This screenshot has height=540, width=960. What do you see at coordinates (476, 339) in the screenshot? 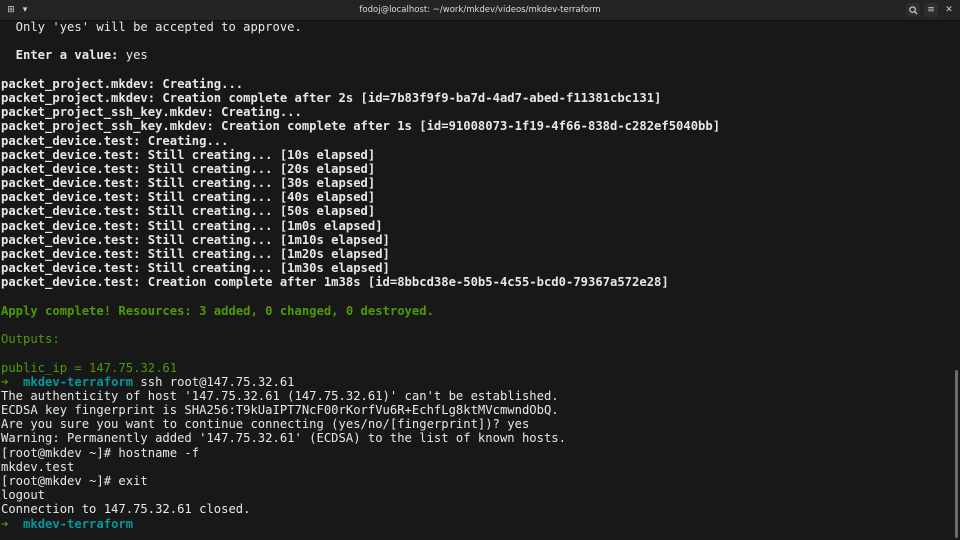
I see `terminal-line: Outputs:` at bounding box center [476, 339].